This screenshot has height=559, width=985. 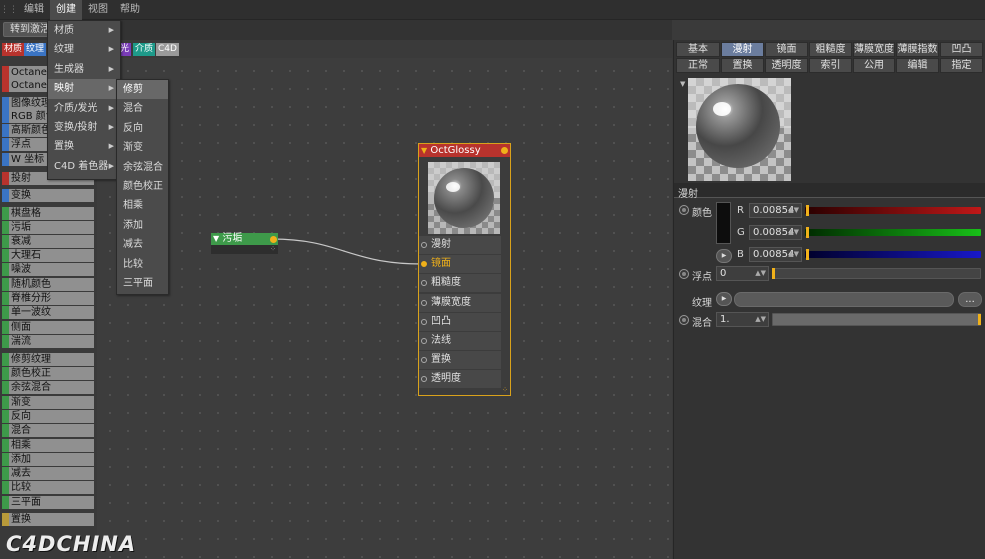 I want to click on r-slider, so click(x=893, y=210).